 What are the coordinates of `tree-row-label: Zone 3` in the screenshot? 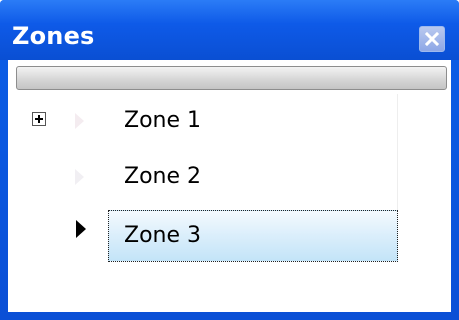 It's located at (162, 235).